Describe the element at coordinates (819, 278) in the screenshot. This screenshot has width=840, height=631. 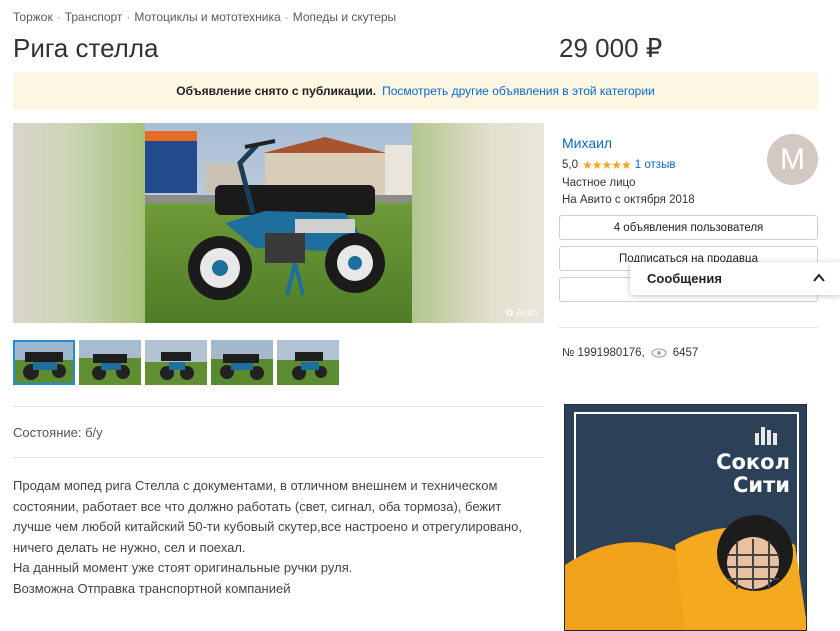
I see `chevron-up-icon` at that location.